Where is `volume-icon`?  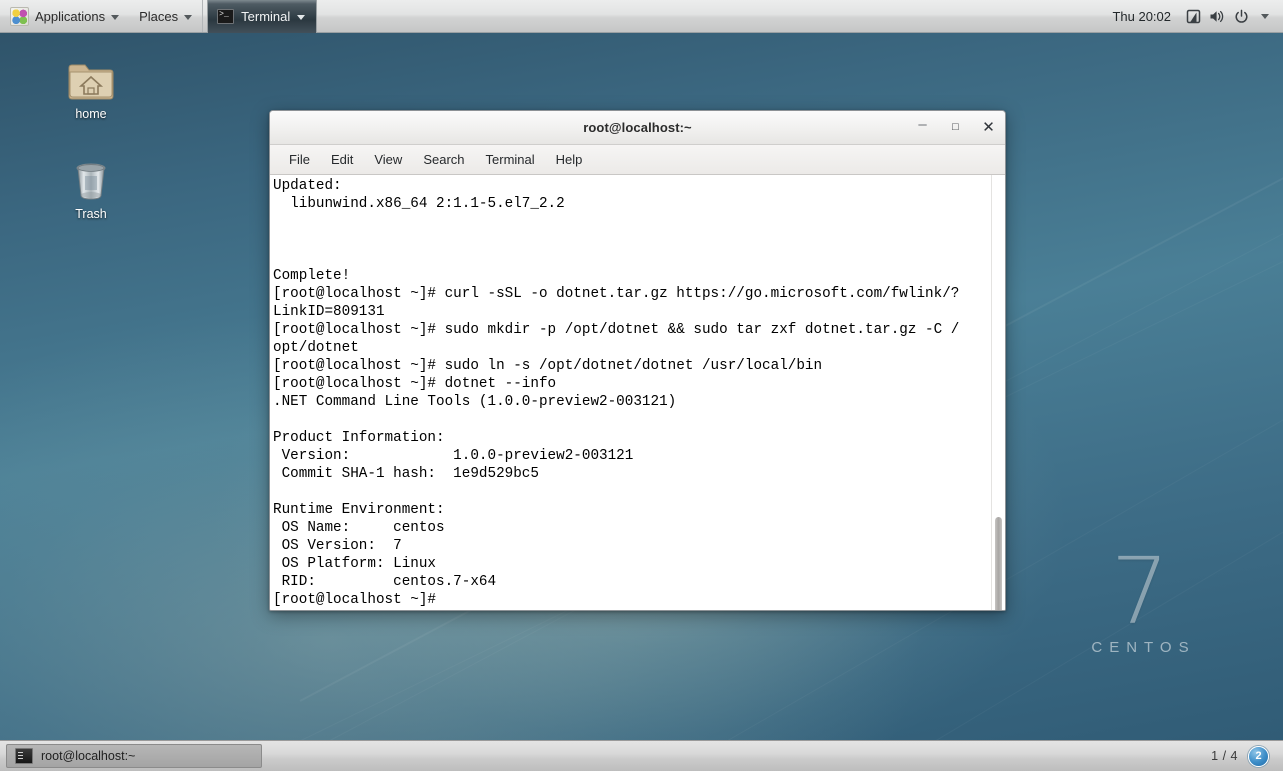
volume-icon is located at coordinates (1217, 16).